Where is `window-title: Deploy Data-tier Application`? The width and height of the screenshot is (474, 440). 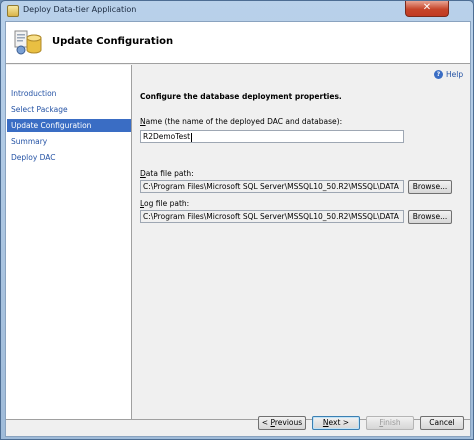
window-title: Deploy Data-tier Application is located at coordinates (80, 9).